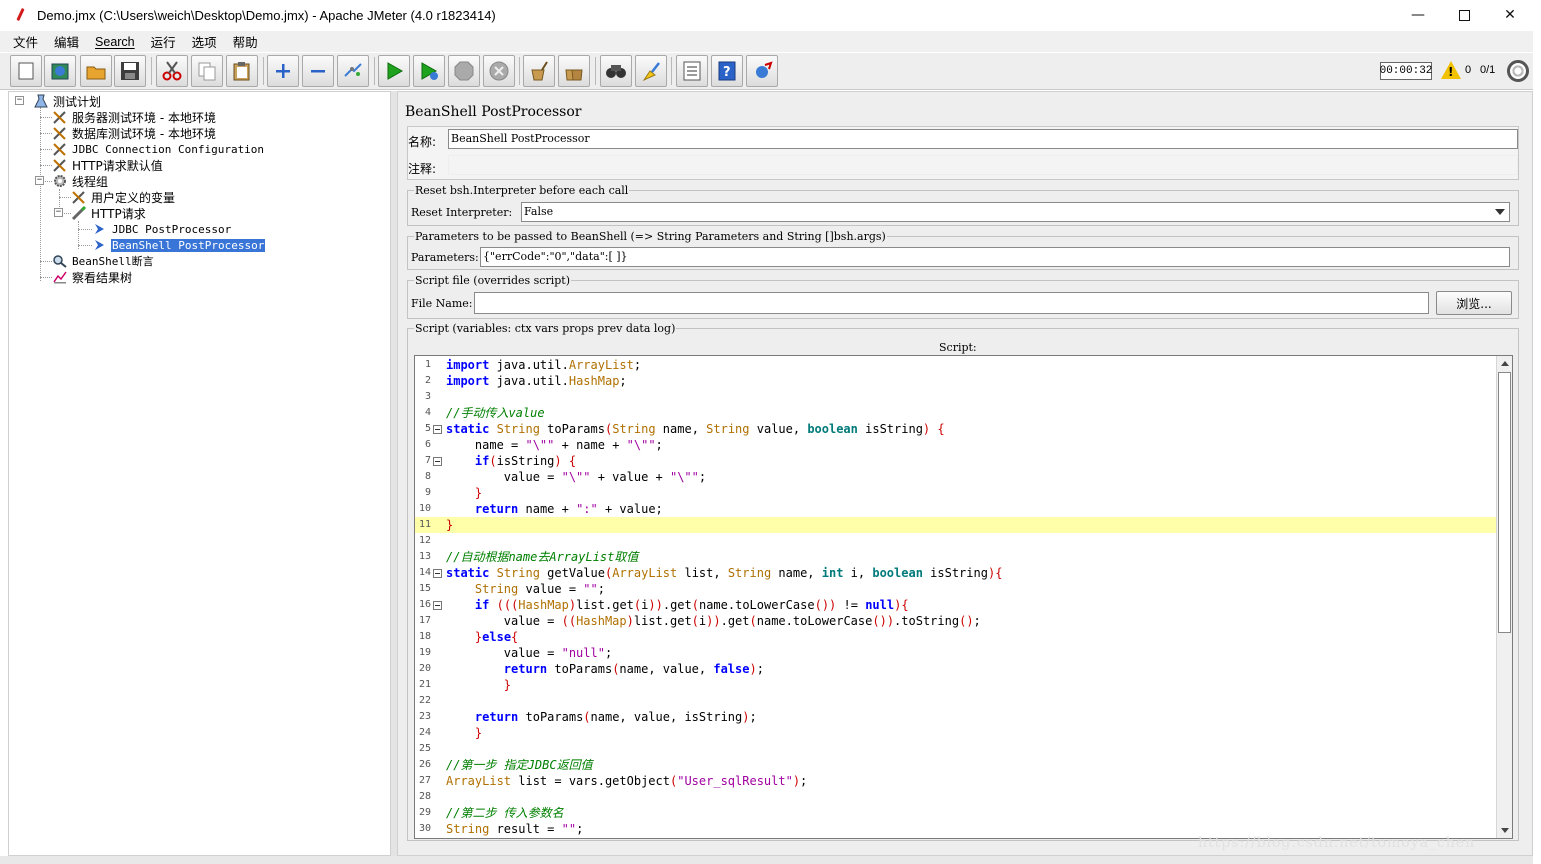 This screenshot has width=1541, height=864. I want to click on minimize-button: —, so click(1418, 15).